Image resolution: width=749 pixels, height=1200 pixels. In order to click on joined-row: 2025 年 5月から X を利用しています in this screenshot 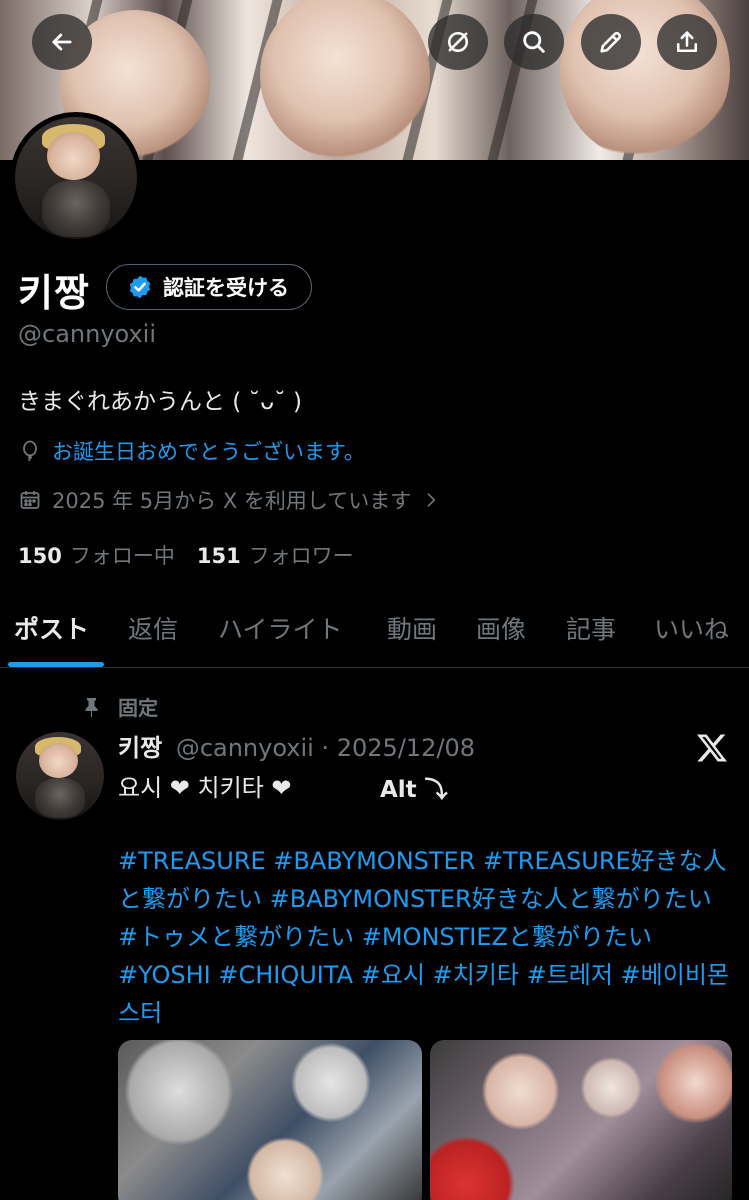, I will do `click(229, 500)`.